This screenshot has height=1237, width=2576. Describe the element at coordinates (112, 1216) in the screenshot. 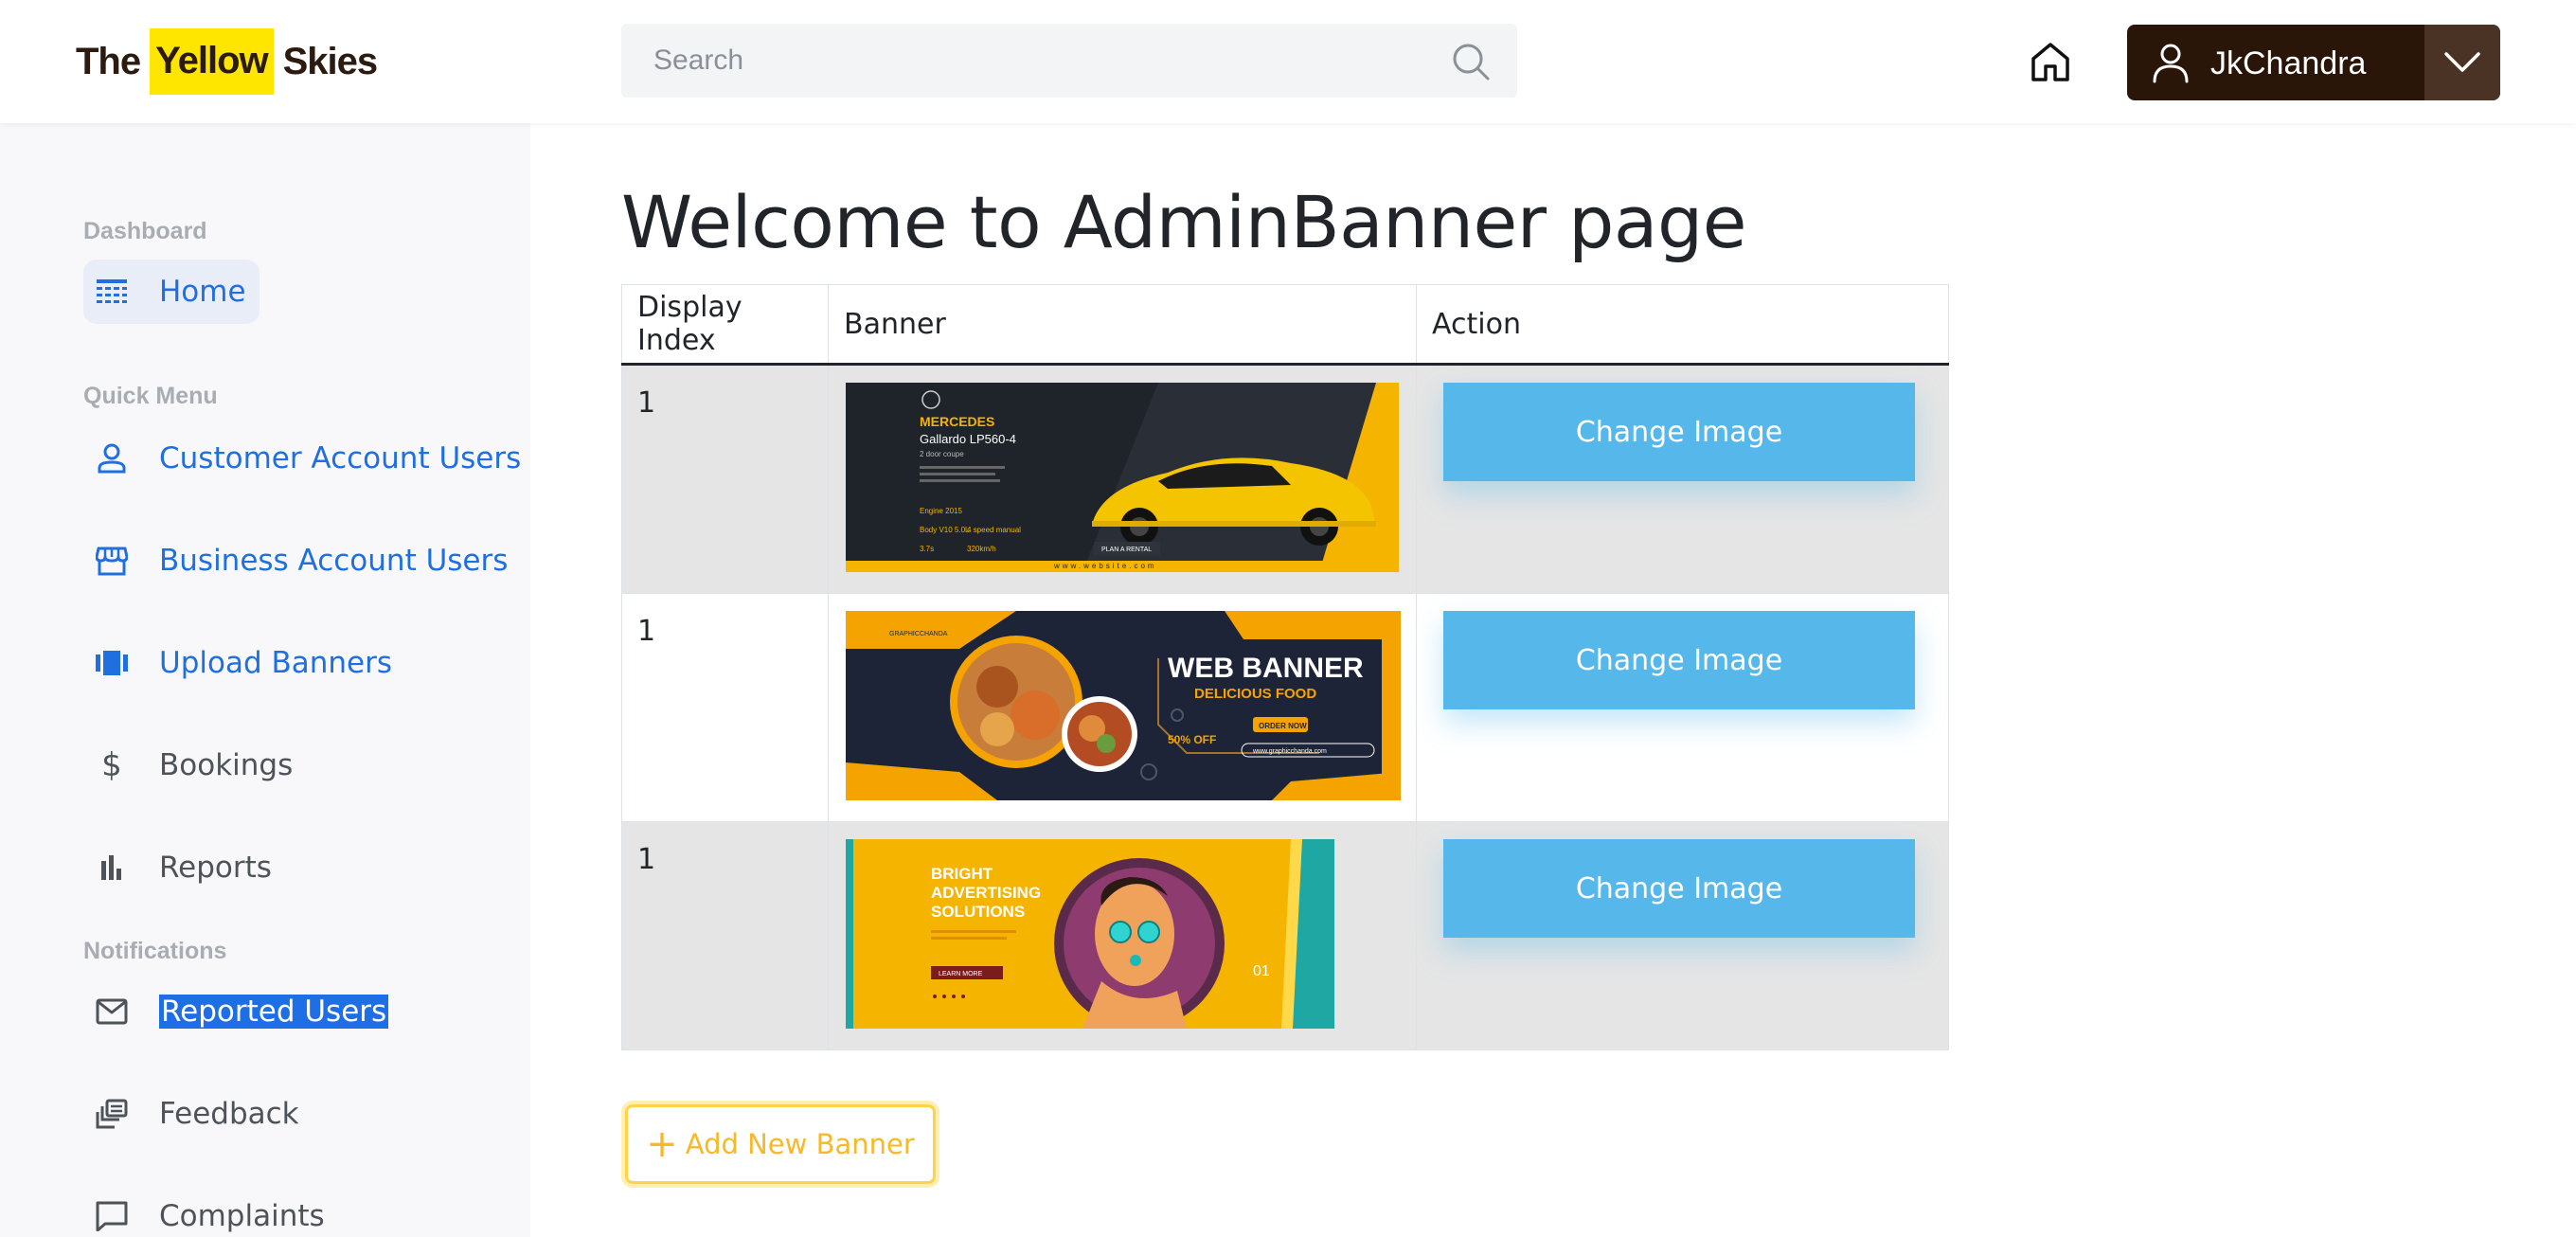

I see `chat-bubble-icon` at that location.